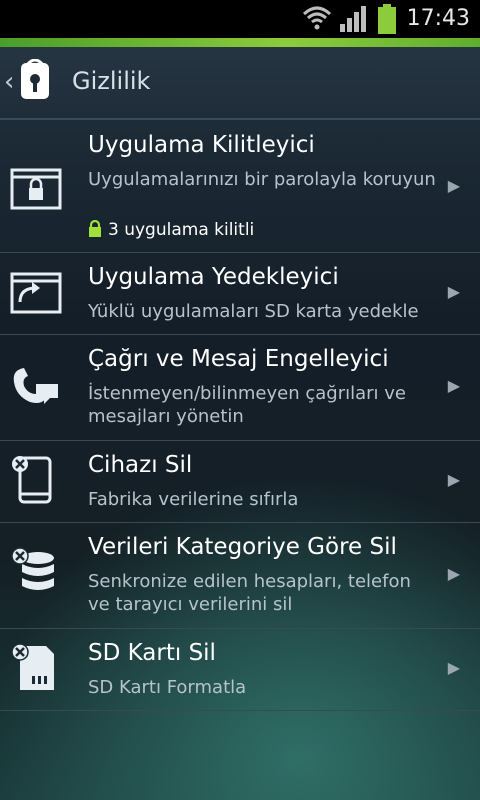 The height and width of the screenshot is (800, 480). What do you see at coordinates (35, 81) in the screenshot?
I see `lock-app-icon` at bounding box center [35, 81].